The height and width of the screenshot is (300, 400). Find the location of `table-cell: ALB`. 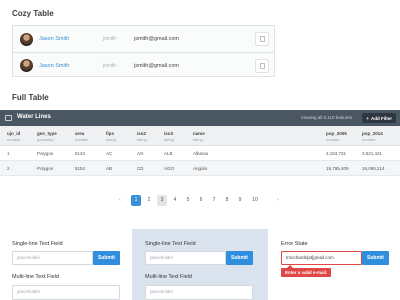

table-cell: ALB is located at coordinates (168, 153).